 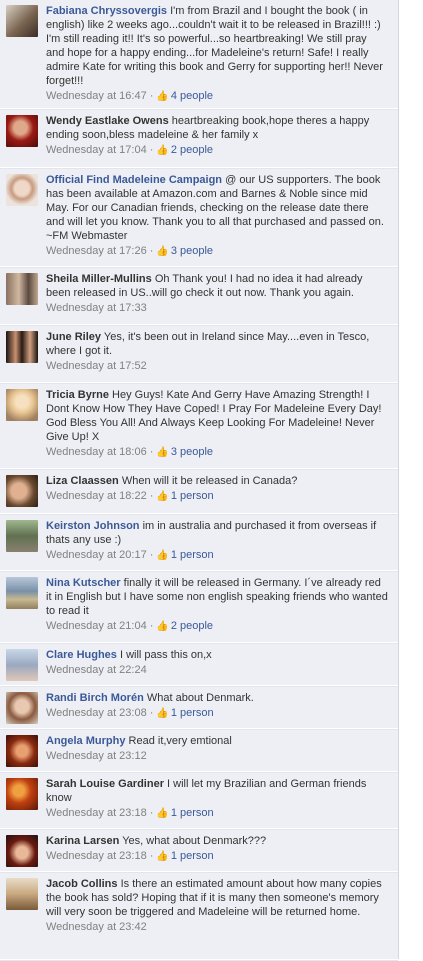 What do you see at coordinates (209, 481) in the screenshot?
I see `comment-text: When will it be released in Canada?` at bounding box center [209, 481].